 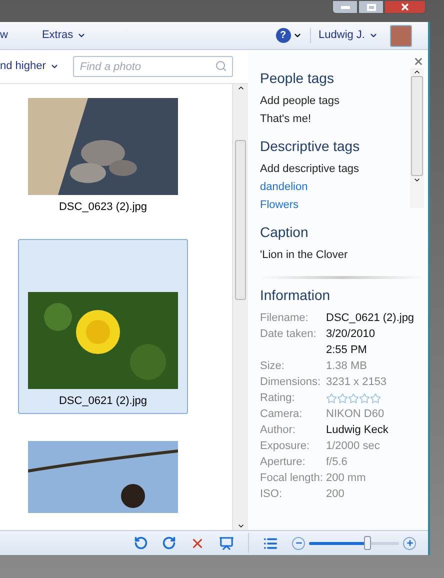 What do you see at coordinates (348, 35) in the screenshot?
I see `user-menu: Ludwig J.` at bounding box center [348, 35].